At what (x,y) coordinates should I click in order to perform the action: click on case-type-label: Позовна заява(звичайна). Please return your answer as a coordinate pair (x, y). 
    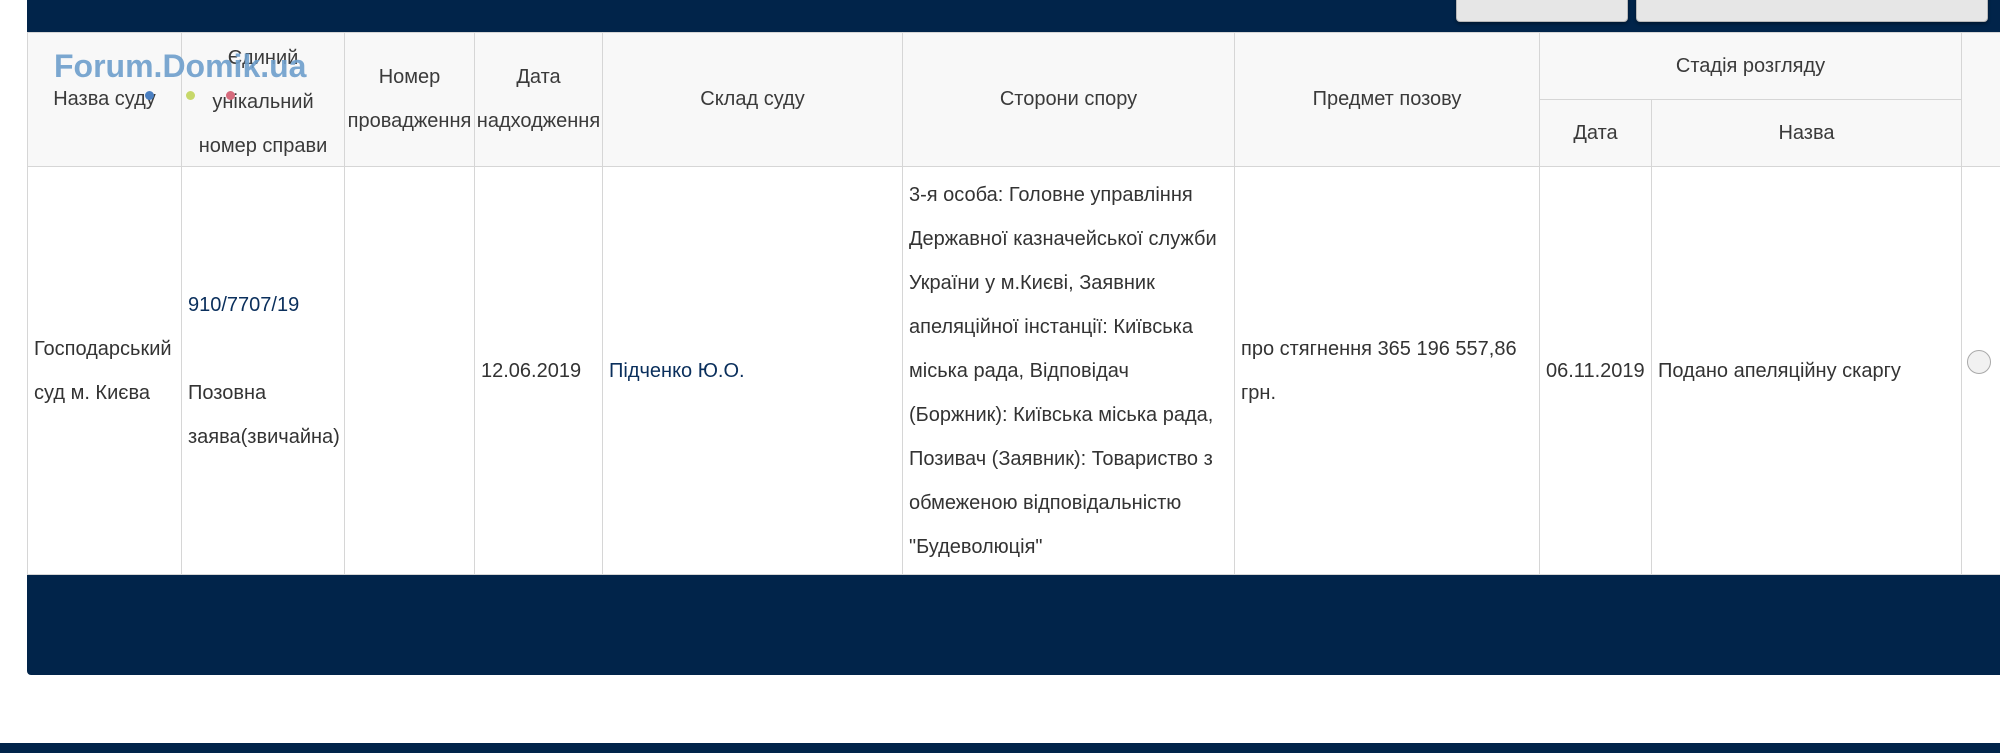
    Looking at the image, I should click on (264, 414).